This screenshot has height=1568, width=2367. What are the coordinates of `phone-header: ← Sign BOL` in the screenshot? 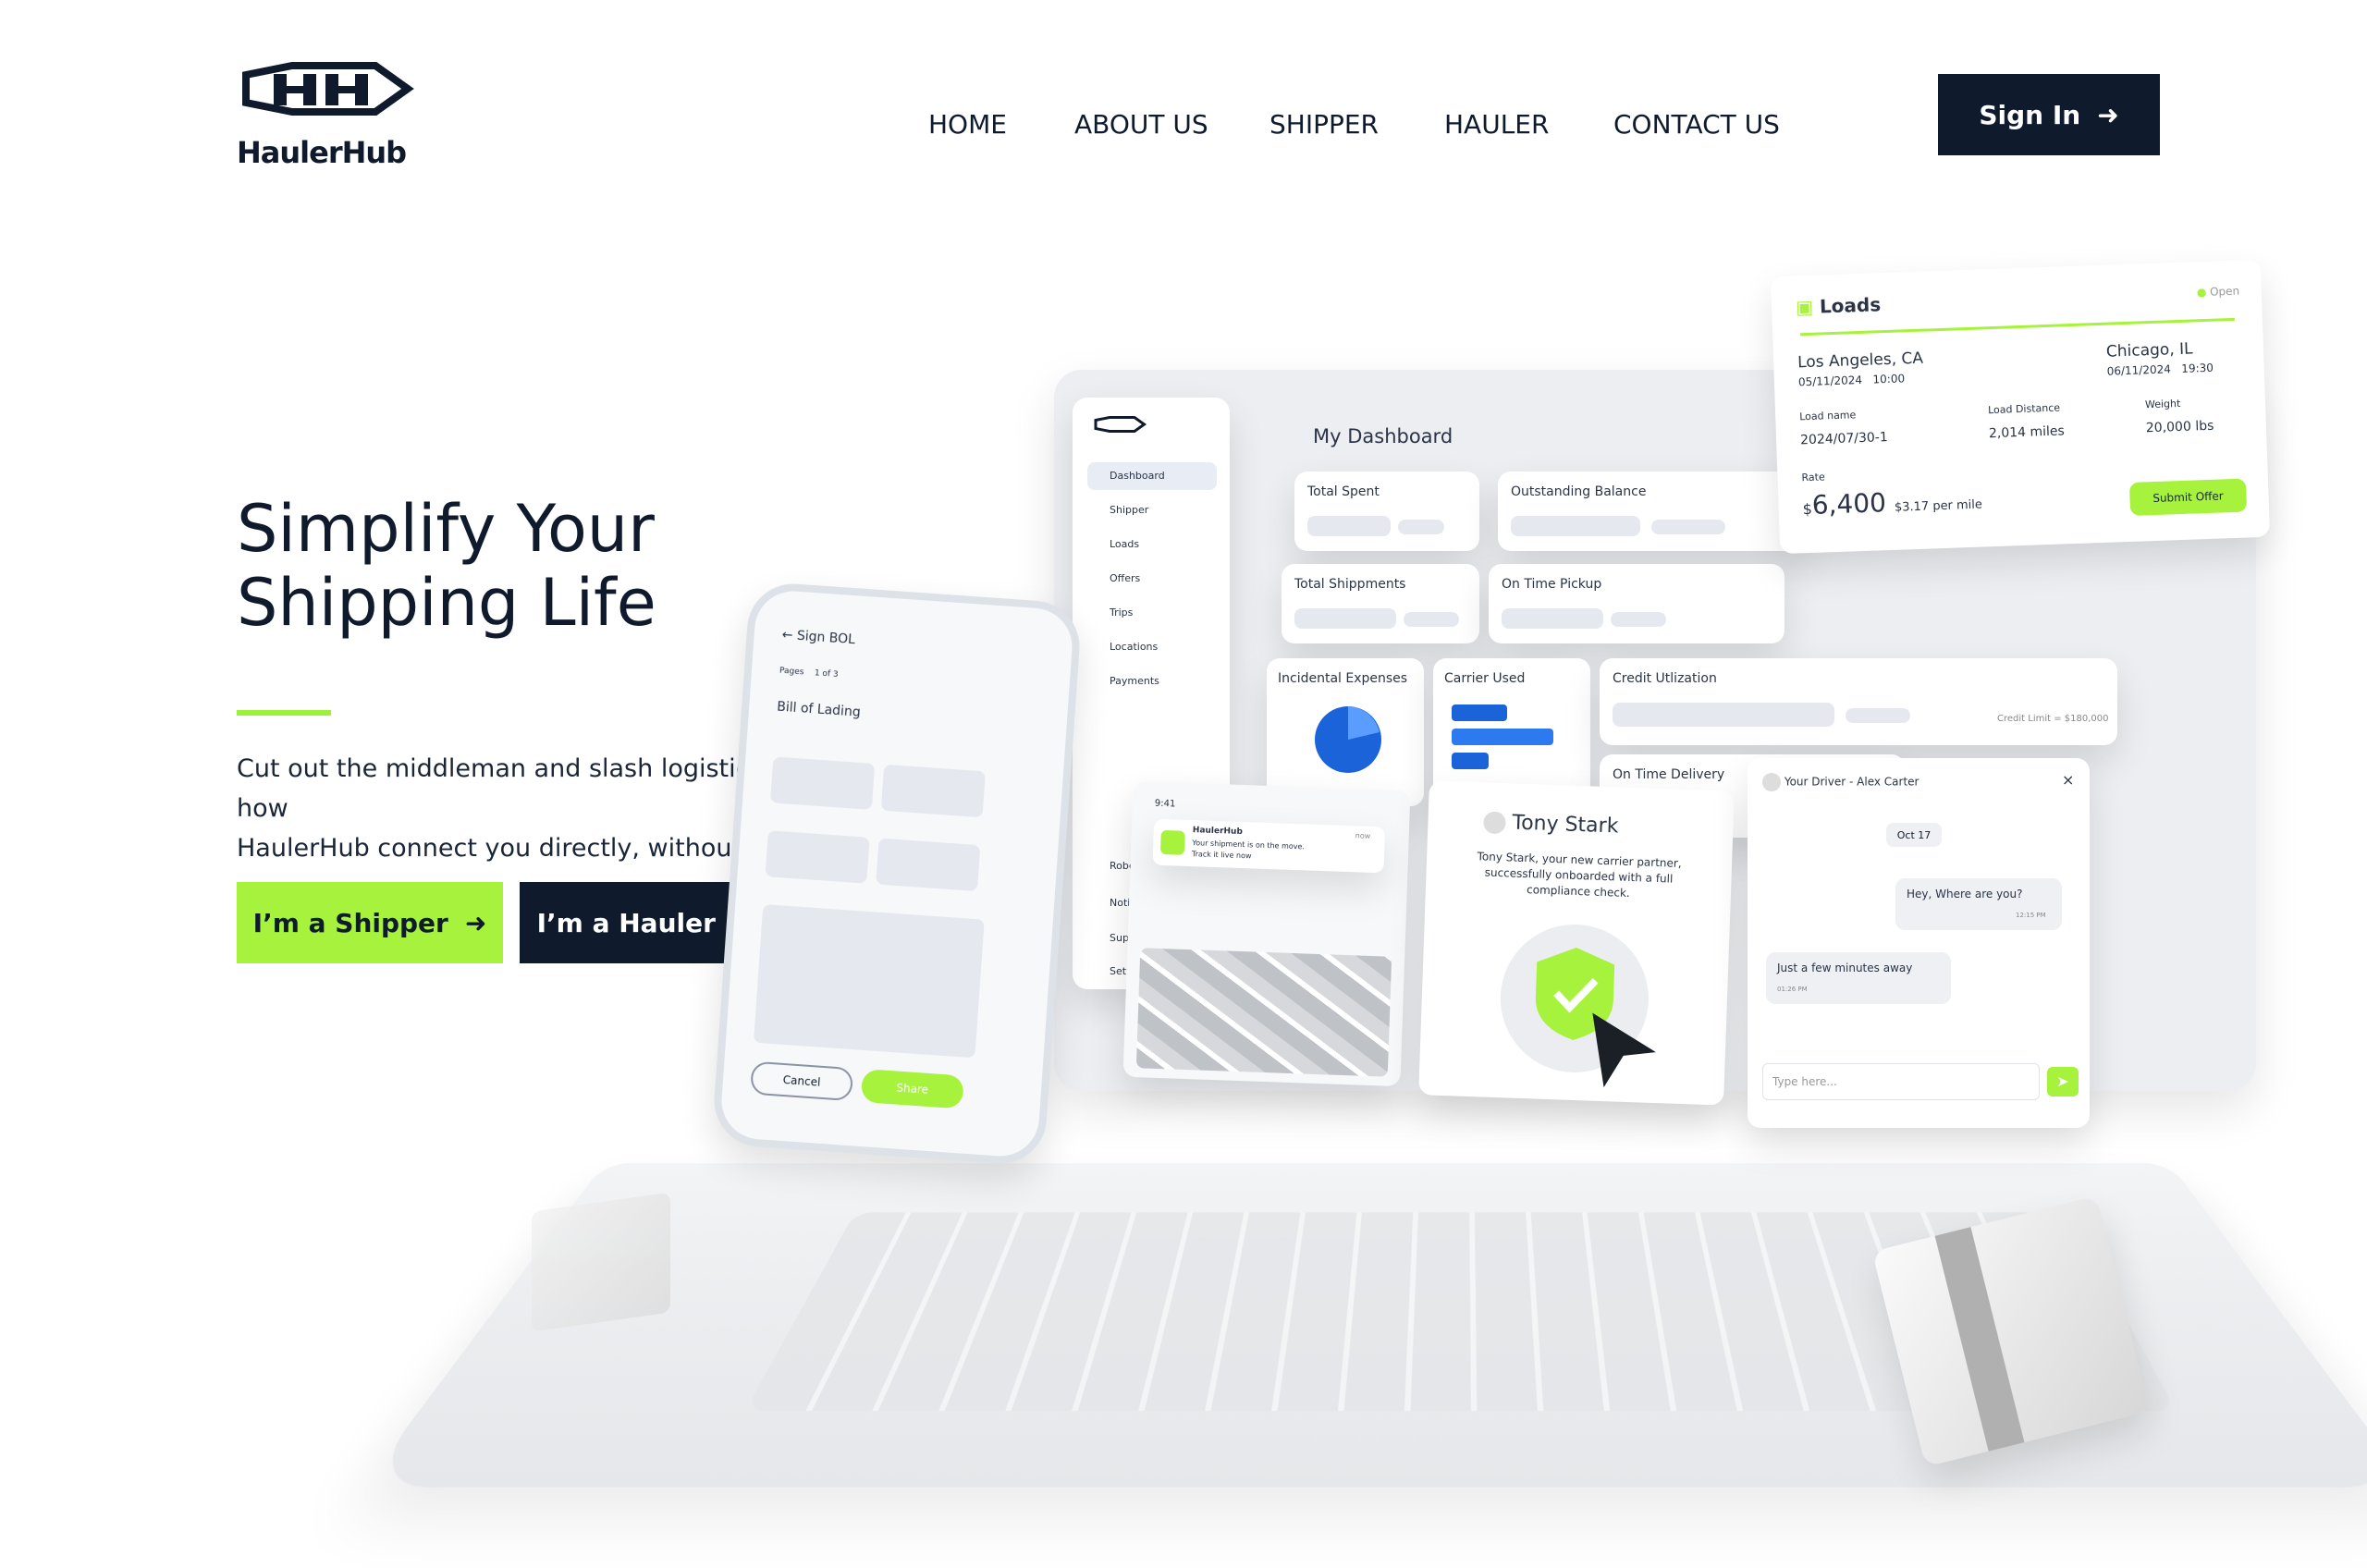 It's located at (818, 638).